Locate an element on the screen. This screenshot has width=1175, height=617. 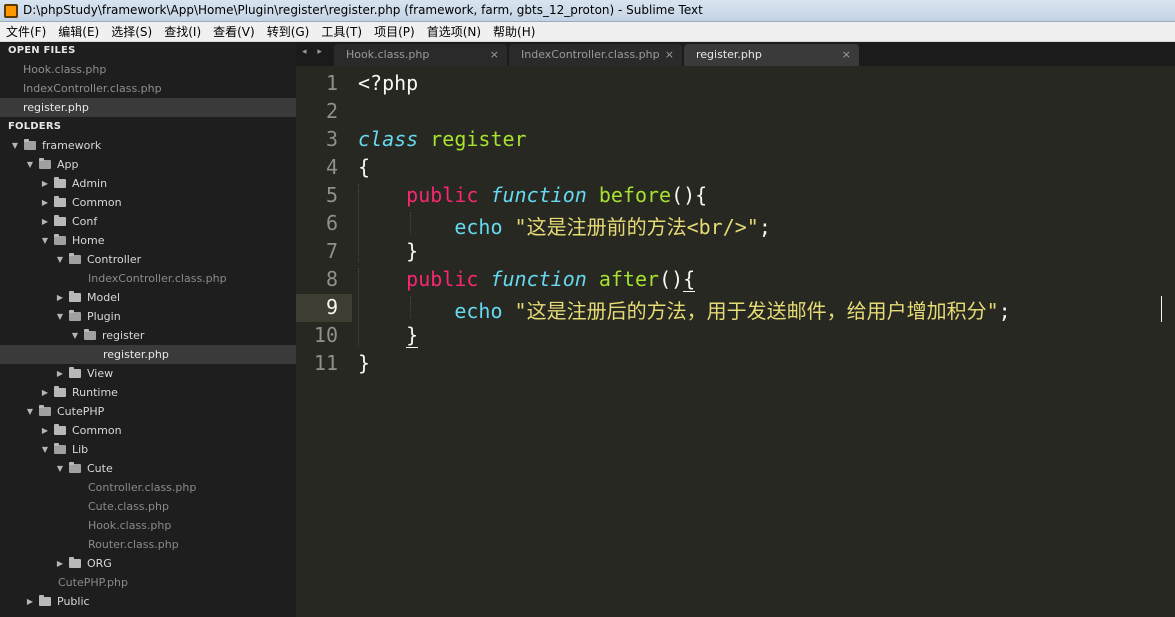
code-line-1: <?php is located at coordinates (388, 83).